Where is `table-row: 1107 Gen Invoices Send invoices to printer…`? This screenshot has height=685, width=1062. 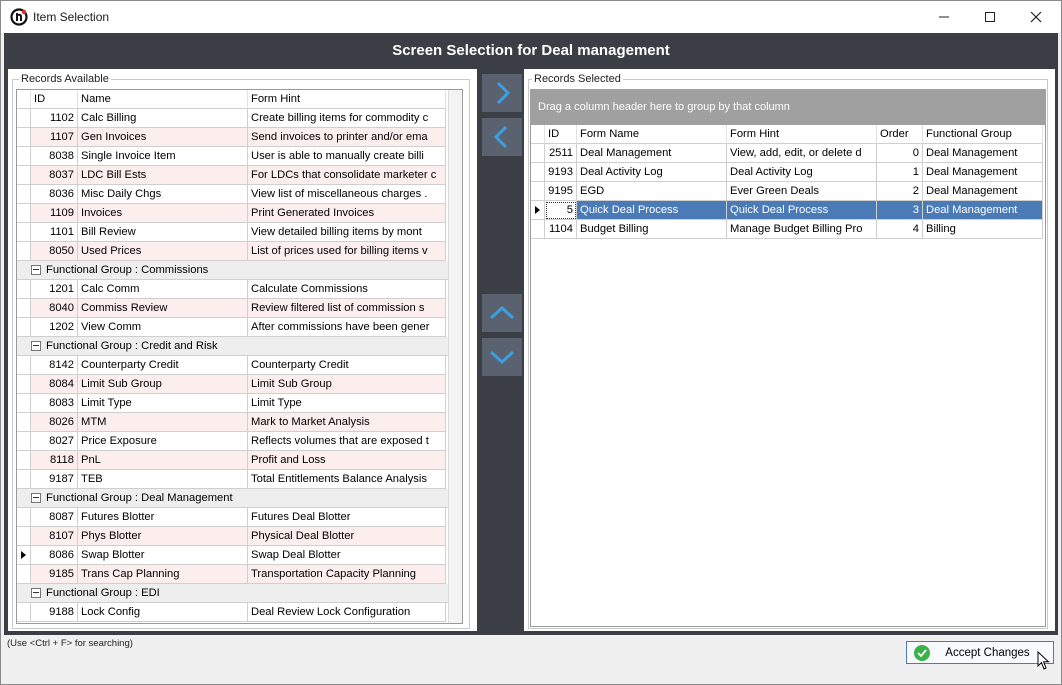 table-row: 1107 Gen Invoices Send invoices to printer… is located at coordinates (231, 137).